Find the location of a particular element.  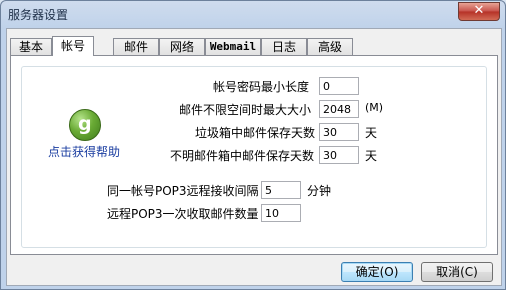

window-title: 服务器设置 is located at coordinates (38, 15).